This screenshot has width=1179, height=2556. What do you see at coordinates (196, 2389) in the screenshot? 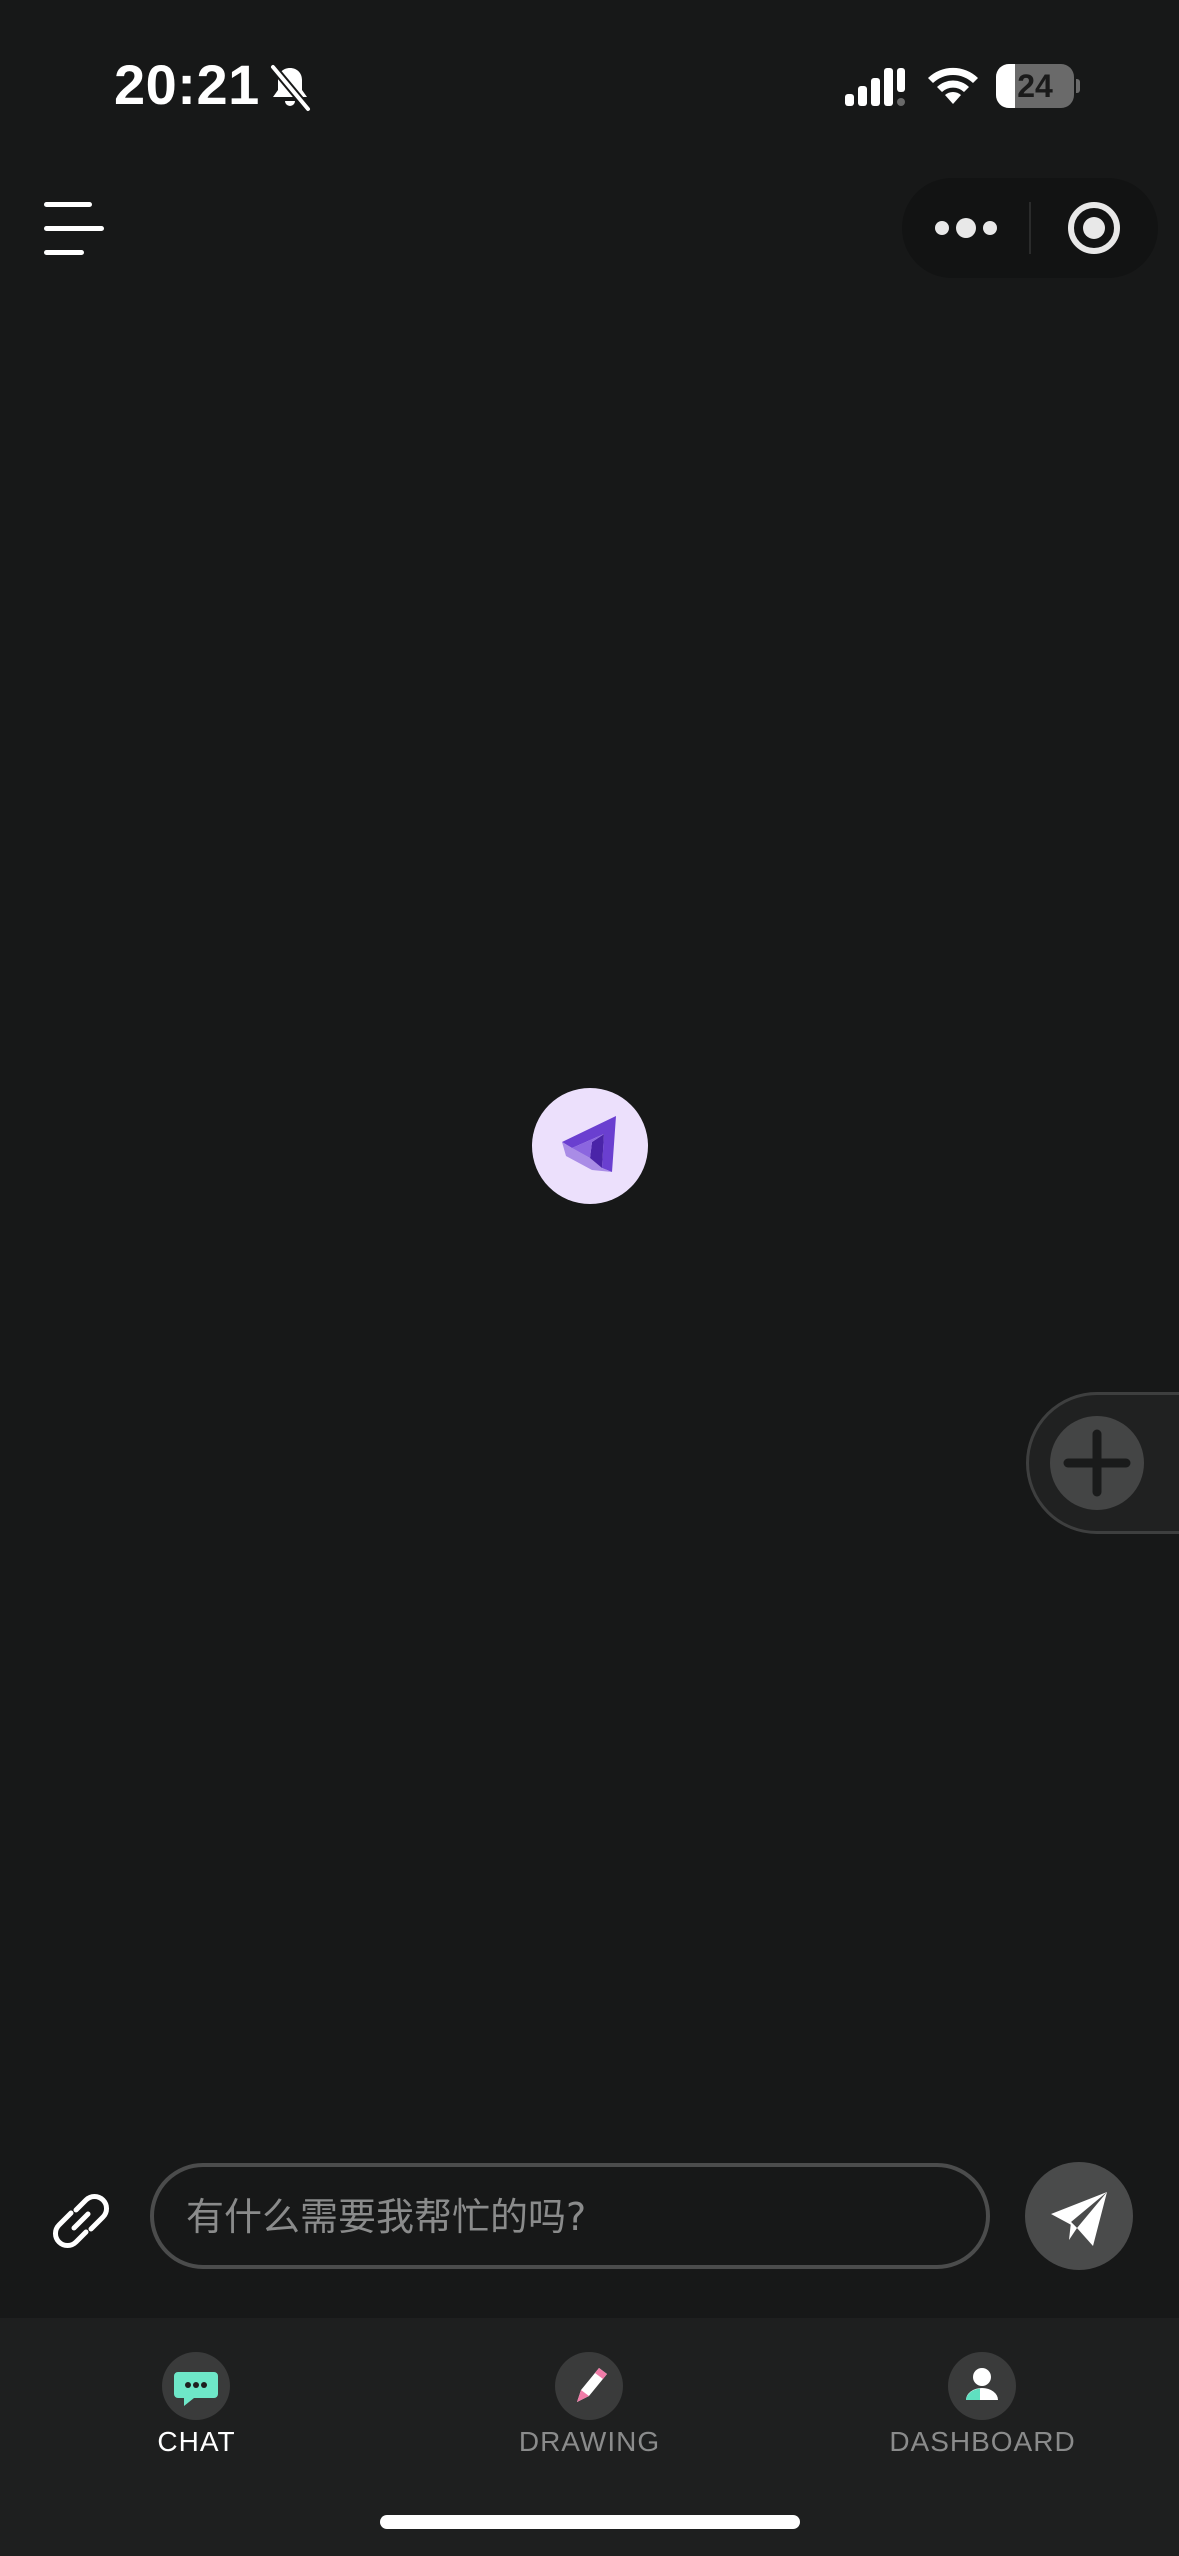
I see `chat-bubble-icon` at bounding box center [196, 2389].